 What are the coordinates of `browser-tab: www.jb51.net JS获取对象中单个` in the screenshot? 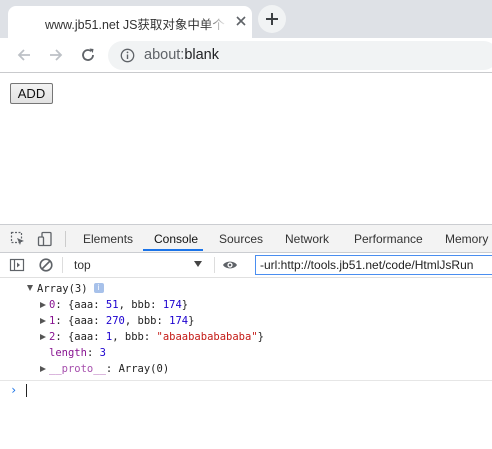 It's located at (130, 22).